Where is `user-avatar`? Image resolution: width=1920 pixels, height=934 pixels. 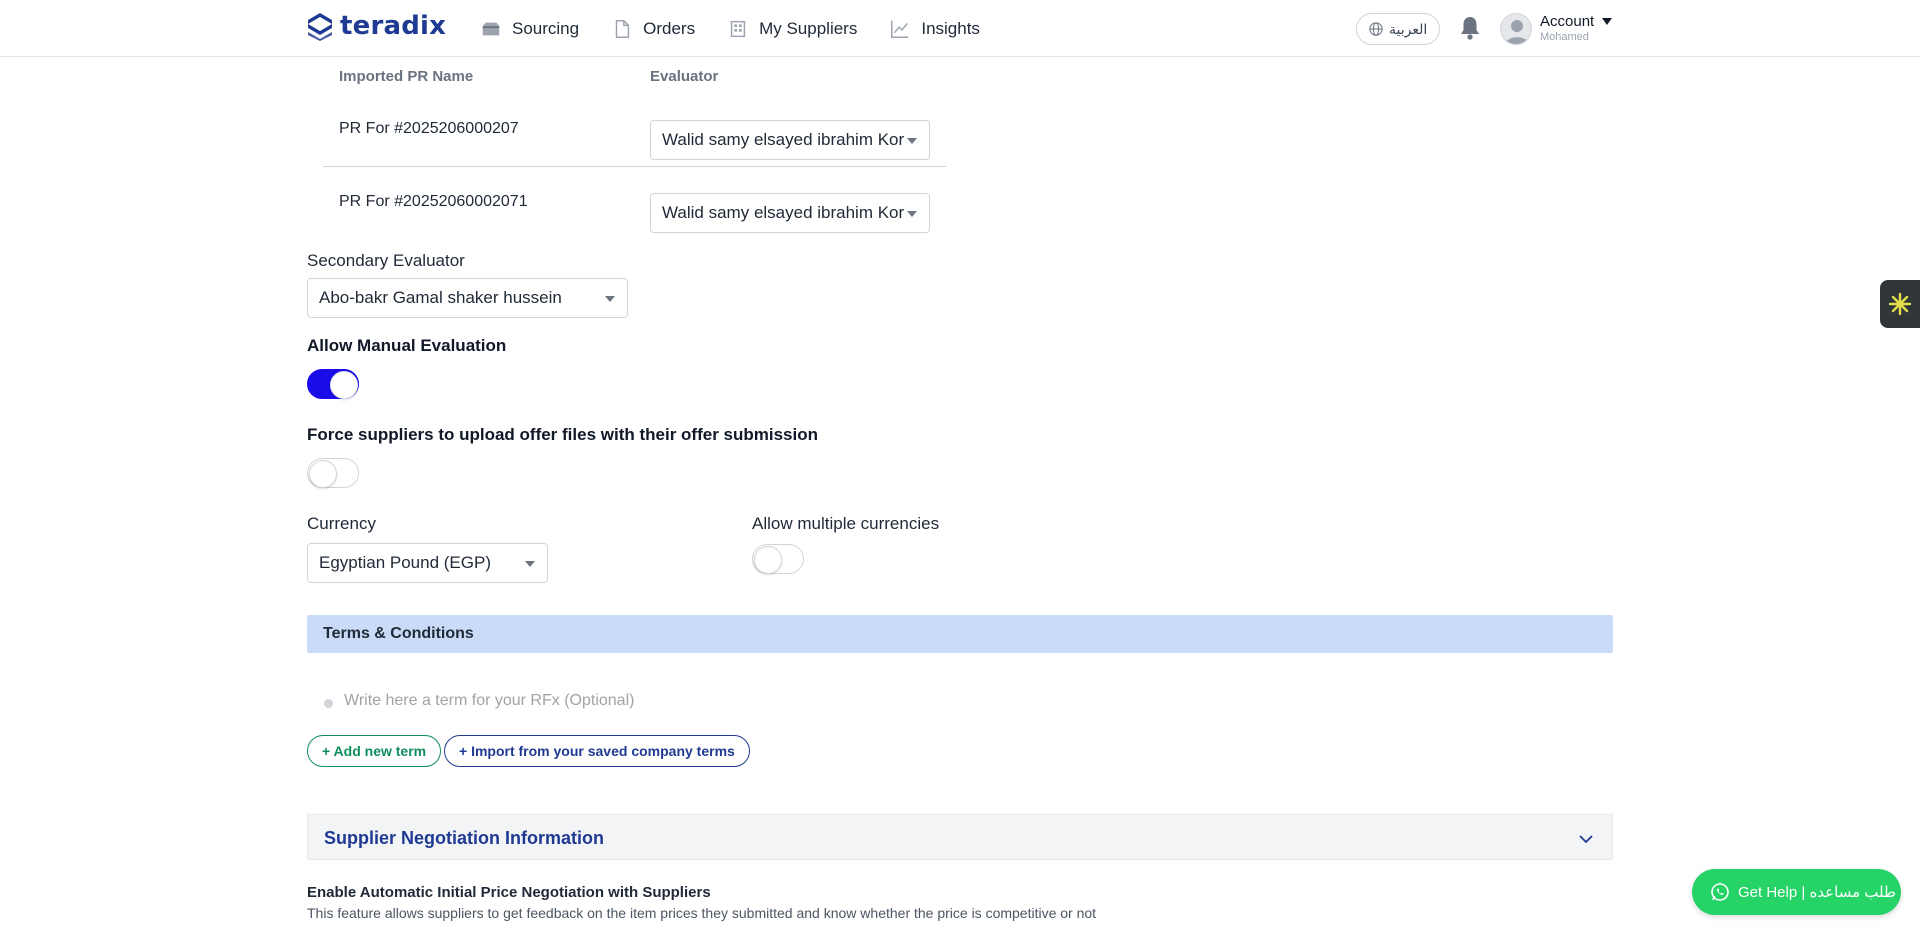
user-avatar is located at coordinates (1516, 29).